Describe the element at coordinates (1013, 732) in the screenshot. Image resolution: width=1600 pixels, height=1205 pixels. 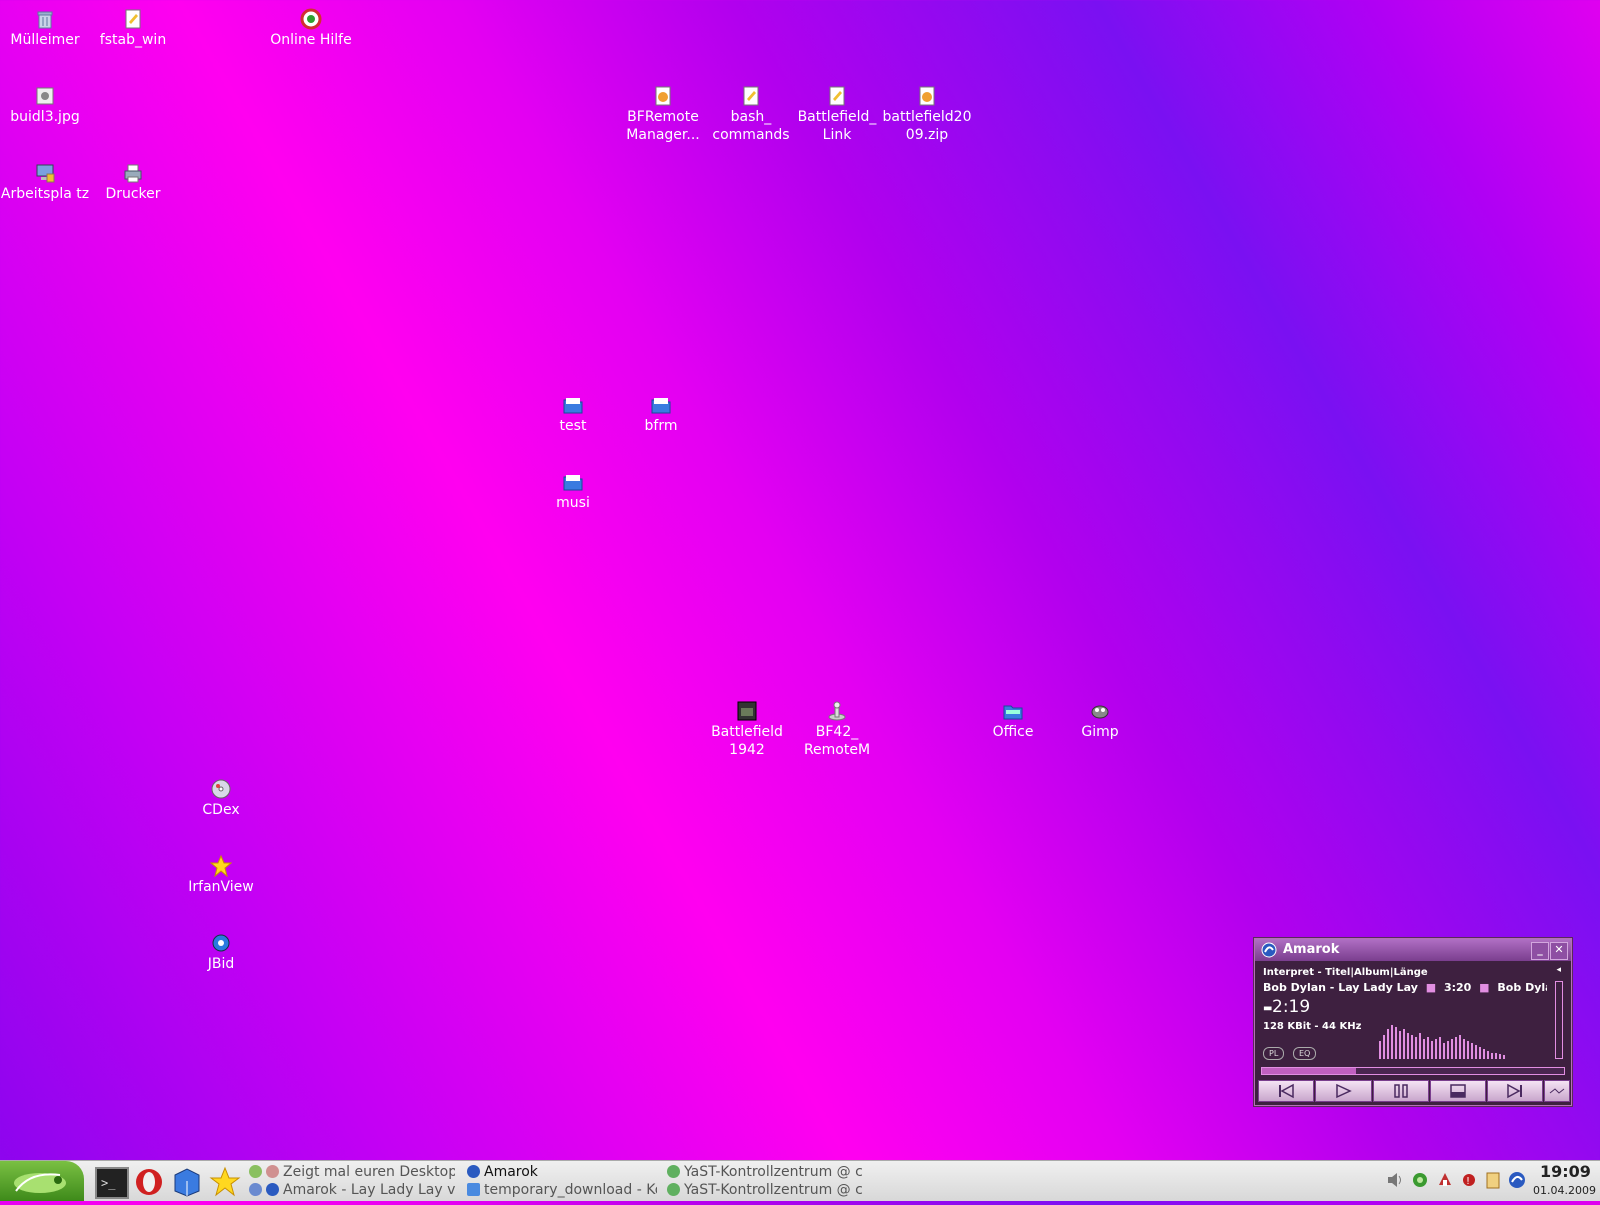
I see `desktop-icon-label: Office` at that location.